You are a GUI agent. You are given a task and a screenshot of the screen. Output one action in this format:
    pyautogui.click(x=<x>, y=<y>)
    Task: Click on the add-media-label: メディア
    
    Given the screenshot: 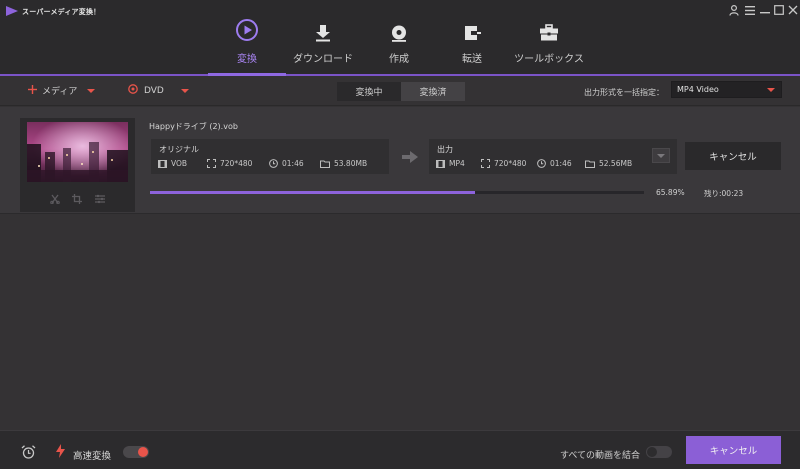 What is the action you would take?
    pyautogui.click(x=60, y=92)
    